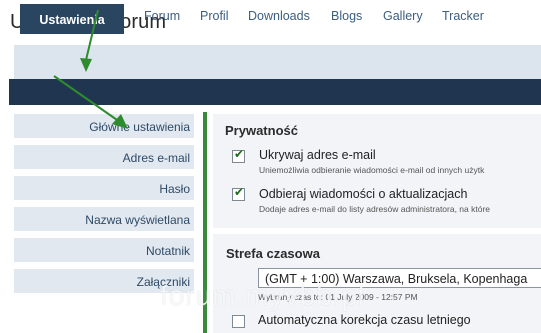 This screenshot has width=541, height=333. What do you see at coordinates (89, 40) in the screenshot?
I see `annotation-arrow-to-tab` at bounding box center [89, 40].